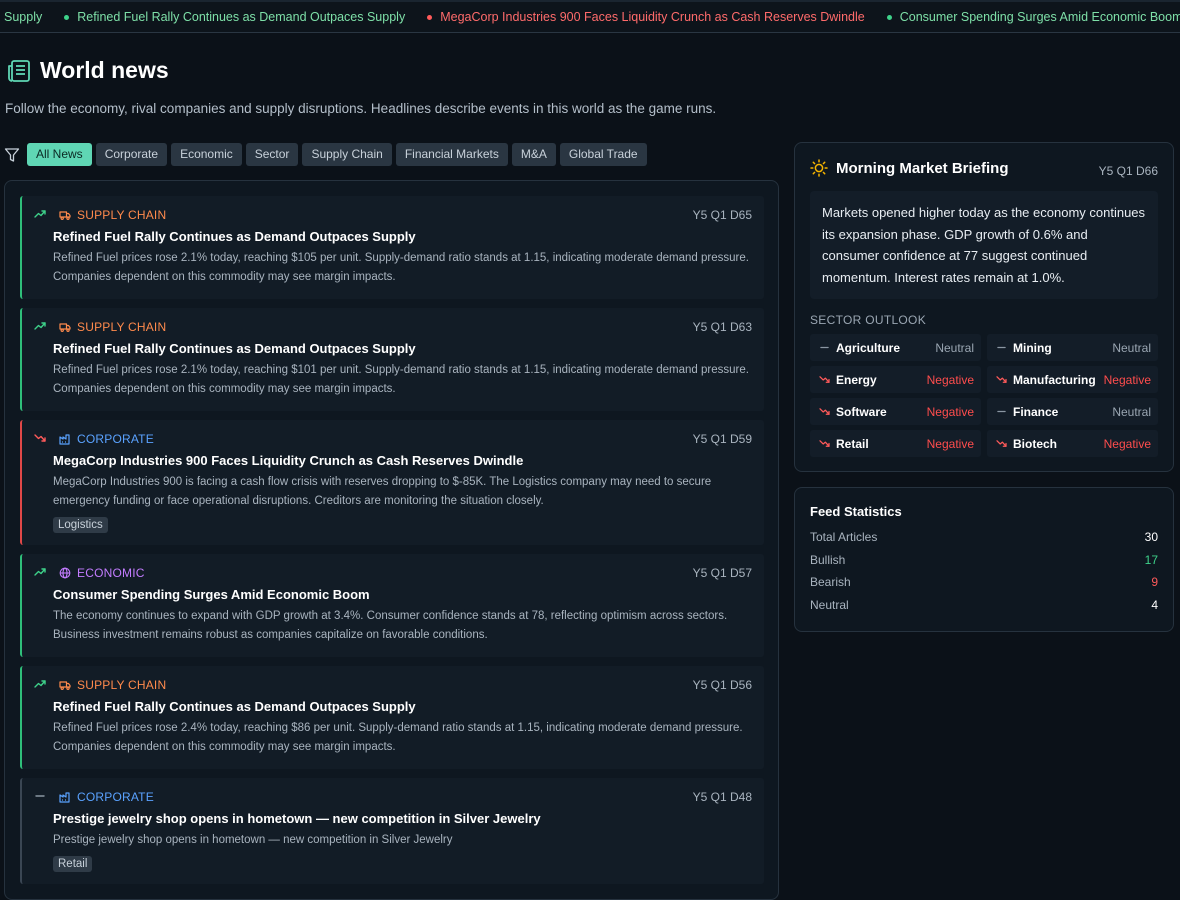  I want to click on filter-chip-all-news: All News, so click(59, 154).